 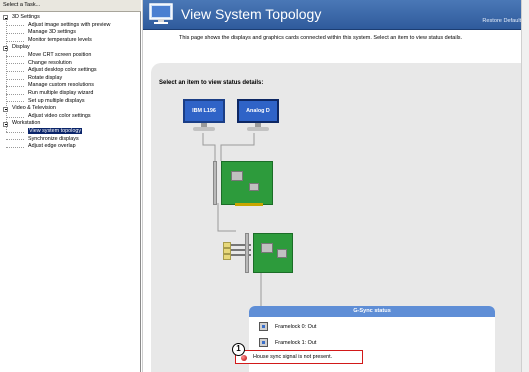 What do you see at coordinates (70, 102) in the screenshot?
I see `tree-item-set-up-multiple-displays: Set up multiple displays` at bounding box center [70, 102].